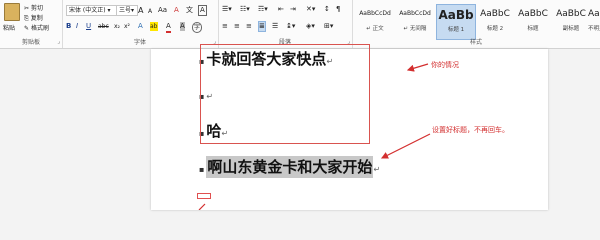 The image size is (600, 240). What do you see at coordinates (445, 65) in the screenshot?
I see `annotation-note-1: 你的情况` at bounding box center [445, 65].